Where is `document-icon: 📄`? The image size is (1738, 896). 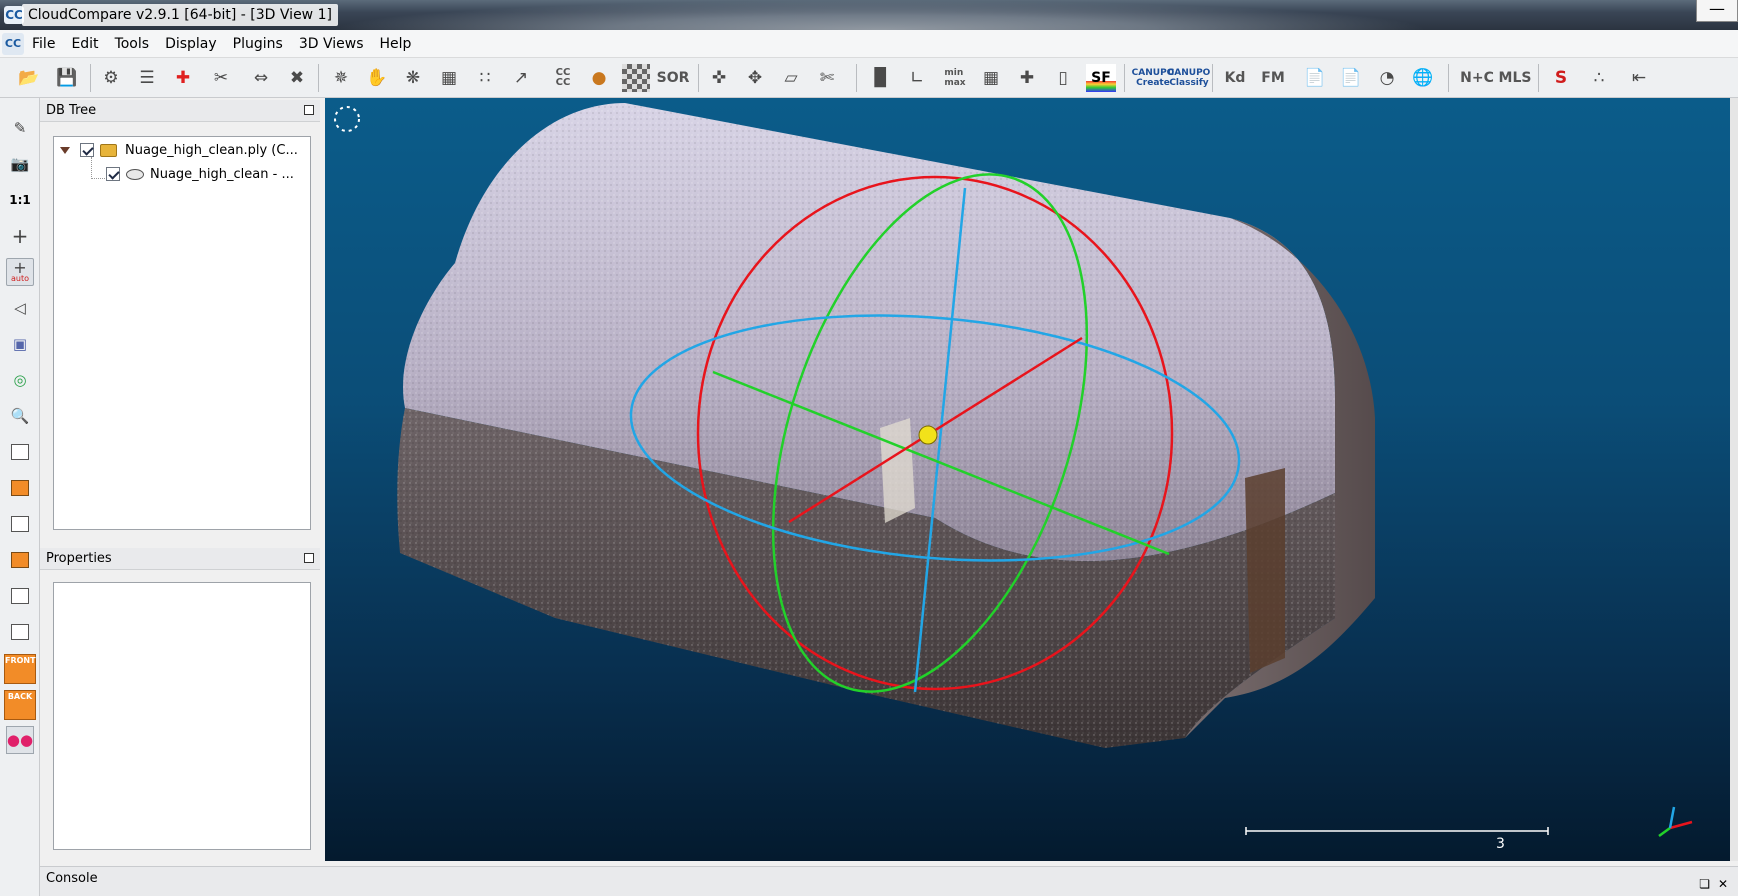
document-icon: 📄 is located at coordinates (1315, 78).